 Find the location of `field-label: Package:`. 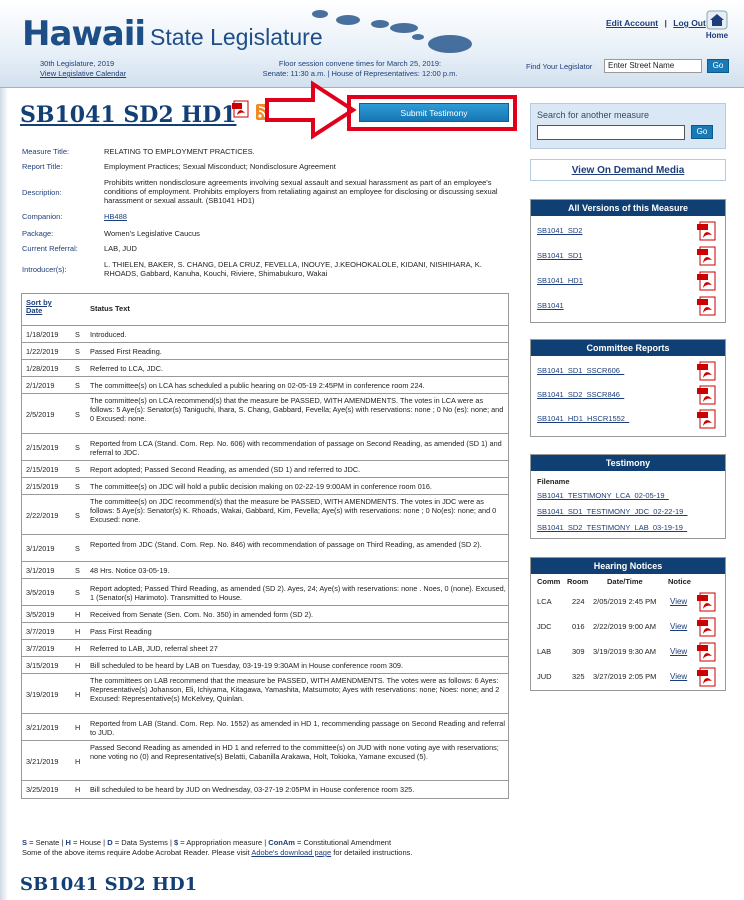

field-label: Package: is located at coordinates (38, 233).